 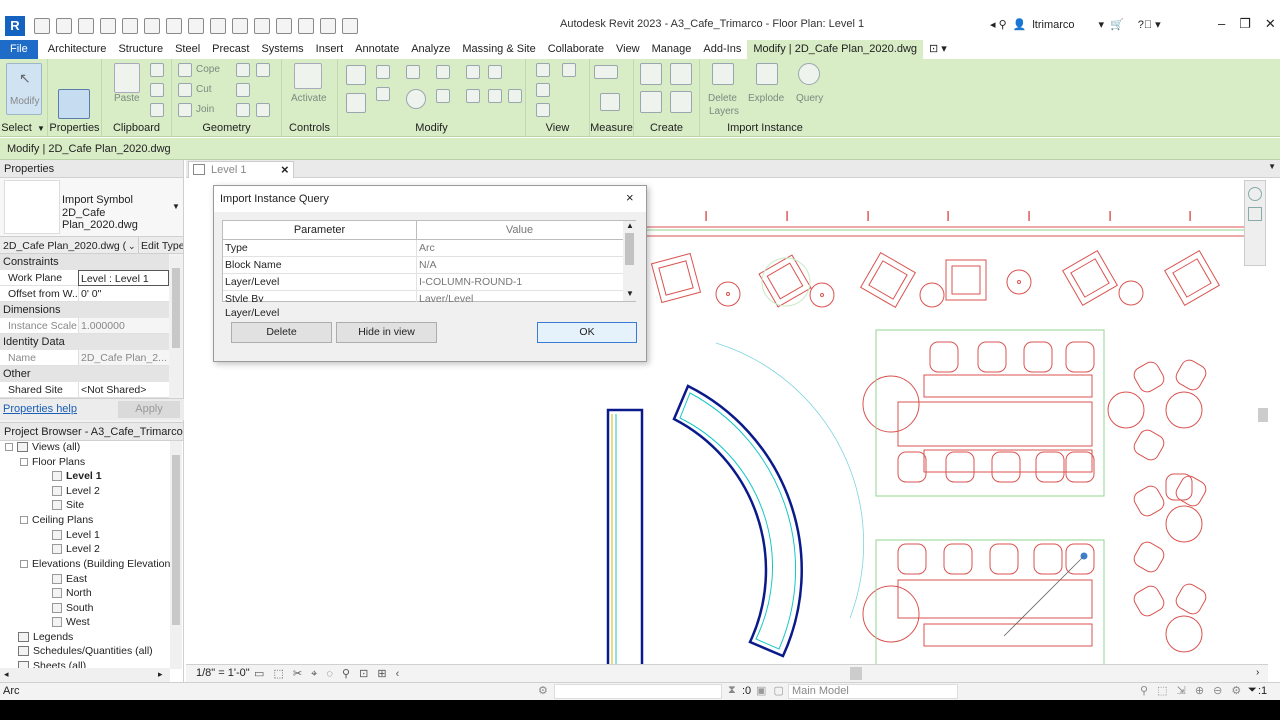 I want to click on split-icon, so click(x=473, y=72).